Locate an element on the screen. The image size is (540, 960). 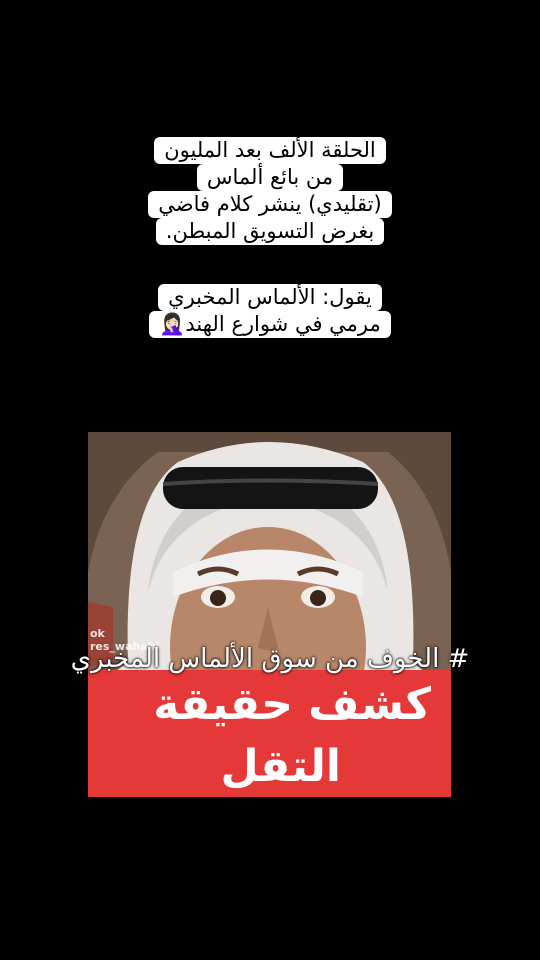
watermark-line: ok is located at coordinates (97, 633).